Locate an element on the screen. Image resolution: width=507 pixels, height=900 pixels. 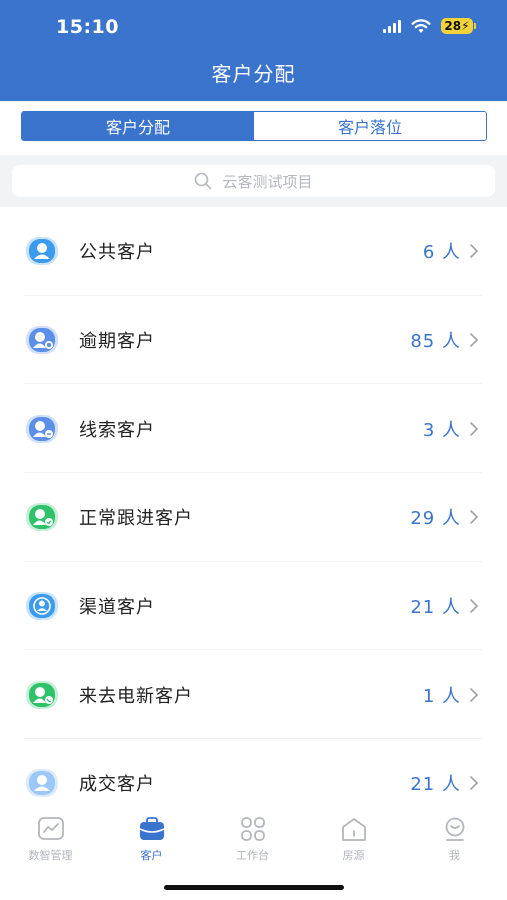
segmented-control: 客户分配 客户落位 is located at coordinates (254, 126).